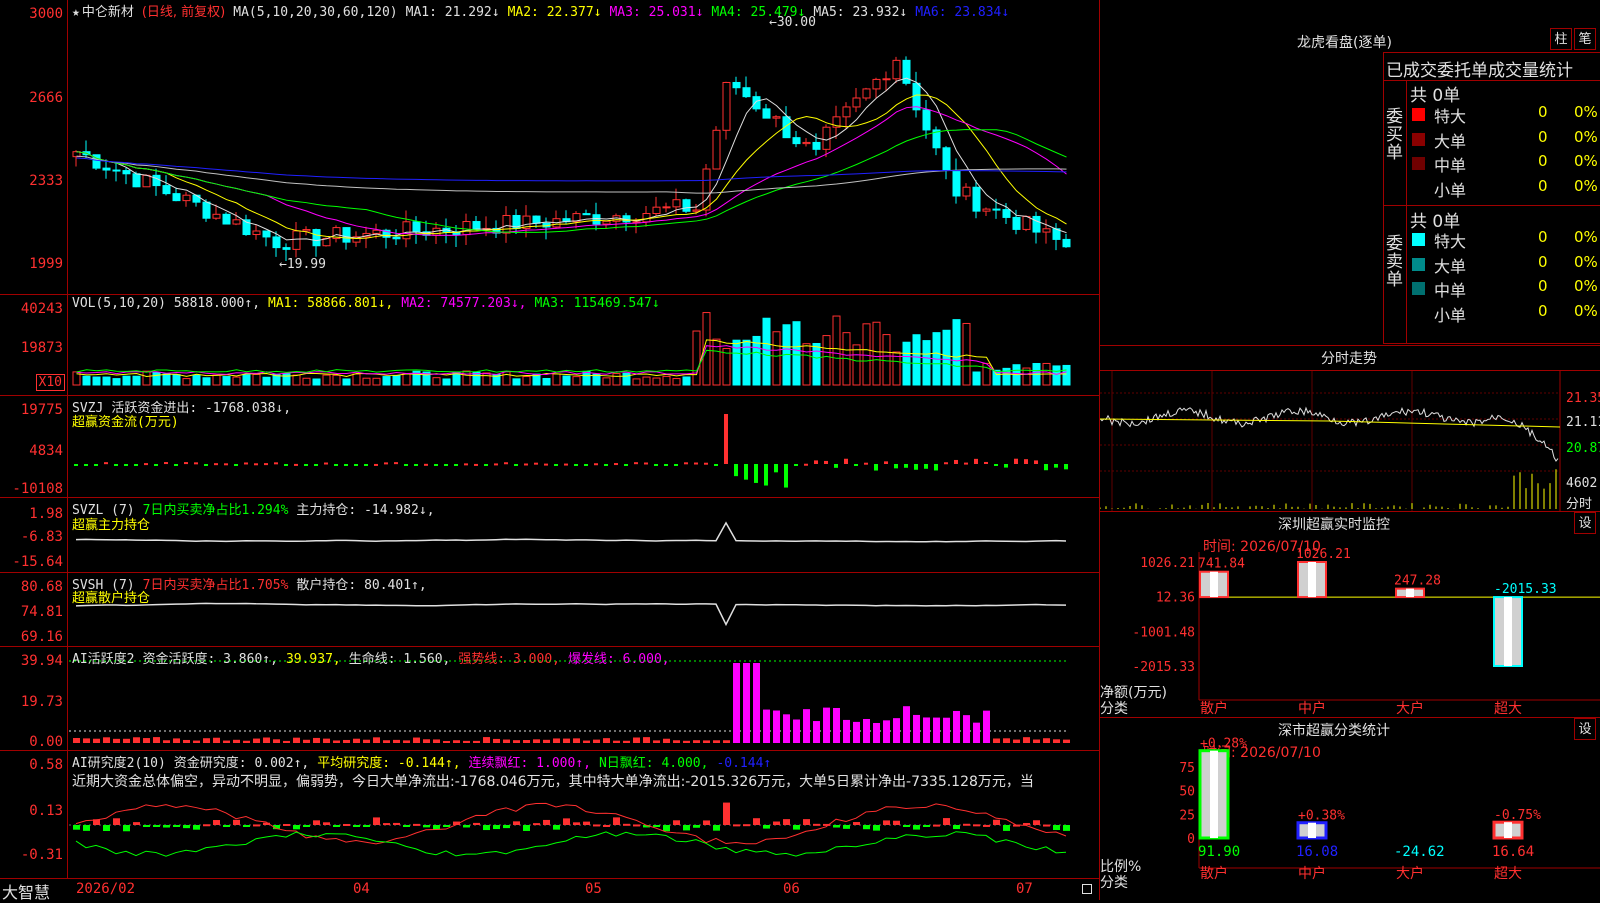 The width and height of the screenshot is (1600, 903). I want to click on sell-row-pct: 0%, so click(1586, 310).